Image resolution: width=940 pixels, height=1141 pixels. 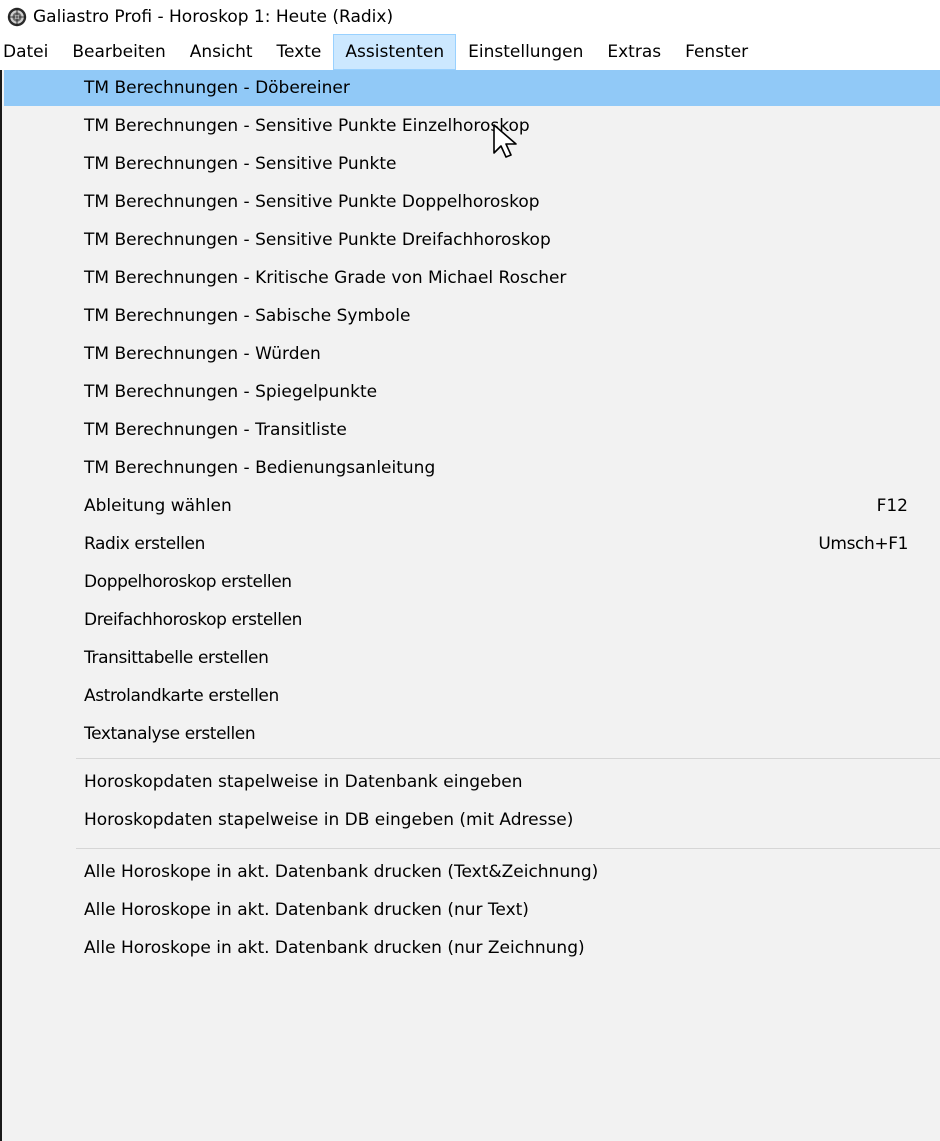 What do you see at coordinates (260, 468) in the screenshot?
I see `menu-item-label: TM Berechnungen - Bedienungsanleitung` at bounding box center [260, 468].